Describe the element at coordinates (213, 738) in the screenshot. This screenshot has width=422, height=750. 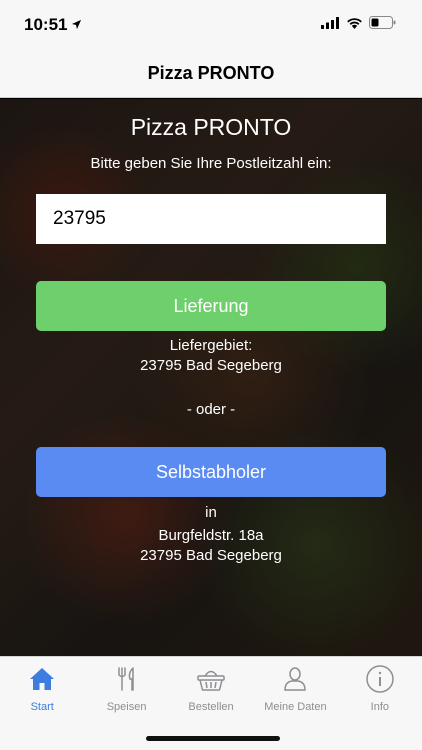
I see `home-indicator` at that location.